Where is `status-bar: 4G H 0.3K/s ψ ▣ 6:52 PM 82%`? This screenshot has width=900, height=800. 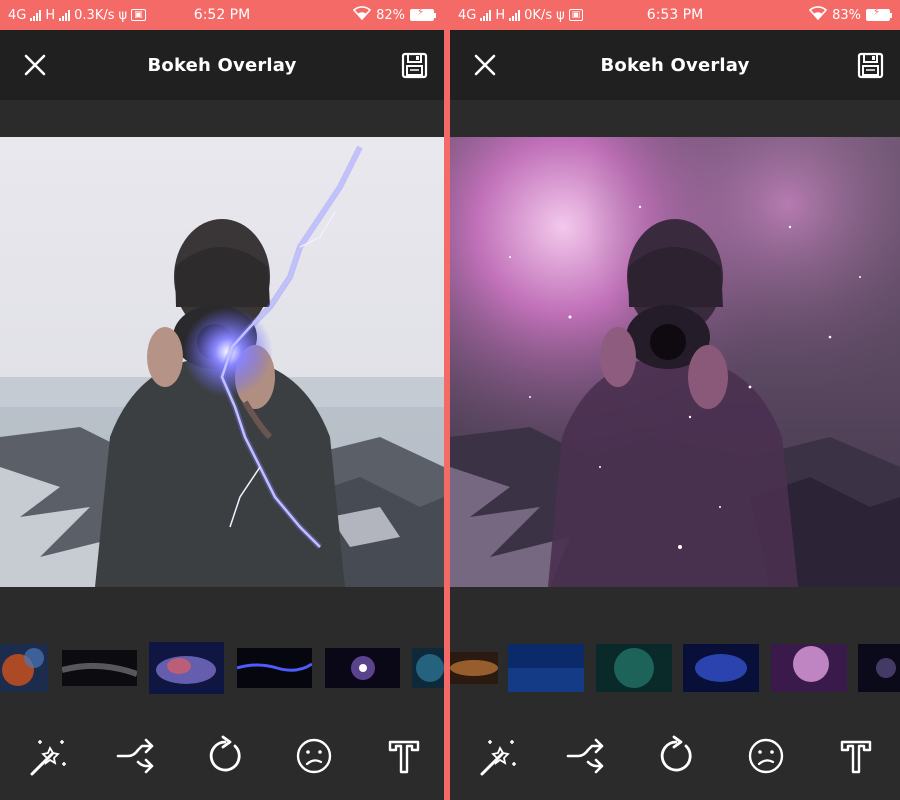 status-bar: 4G H 0.3K/s ψ ▣ 6:52 PM 82% is located at coordinates (222, 15).